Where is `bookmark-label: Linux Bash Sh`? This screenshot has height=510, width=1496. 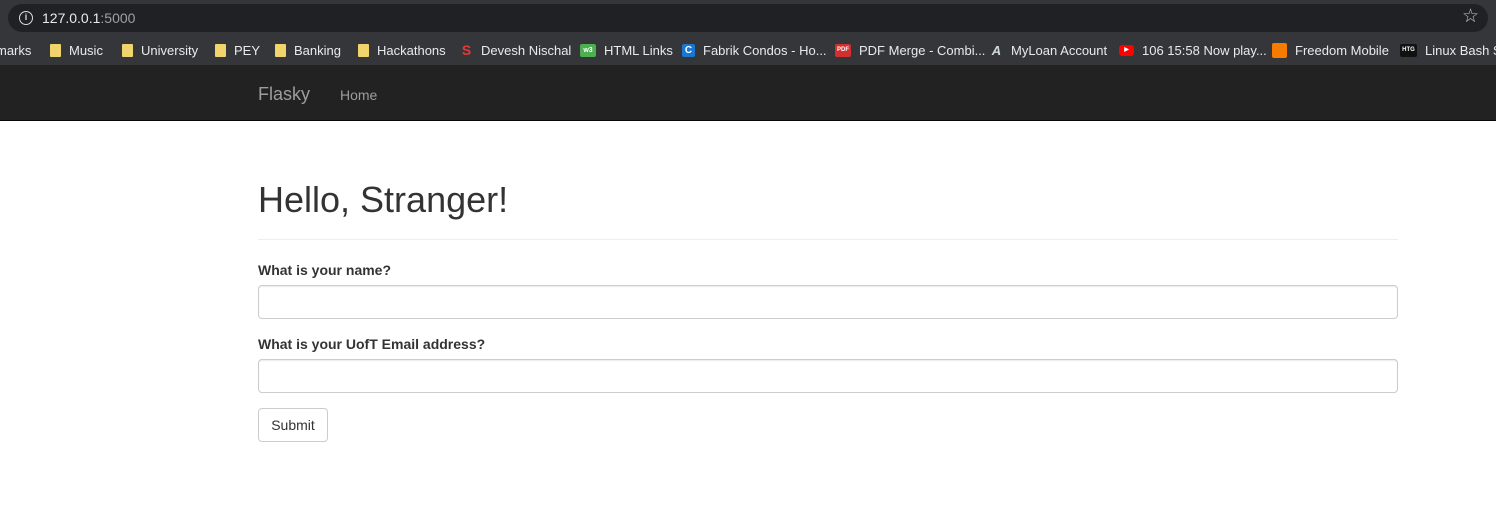
bookmark-label: Linux Bash Sh is located at coordinates (1460, 50).